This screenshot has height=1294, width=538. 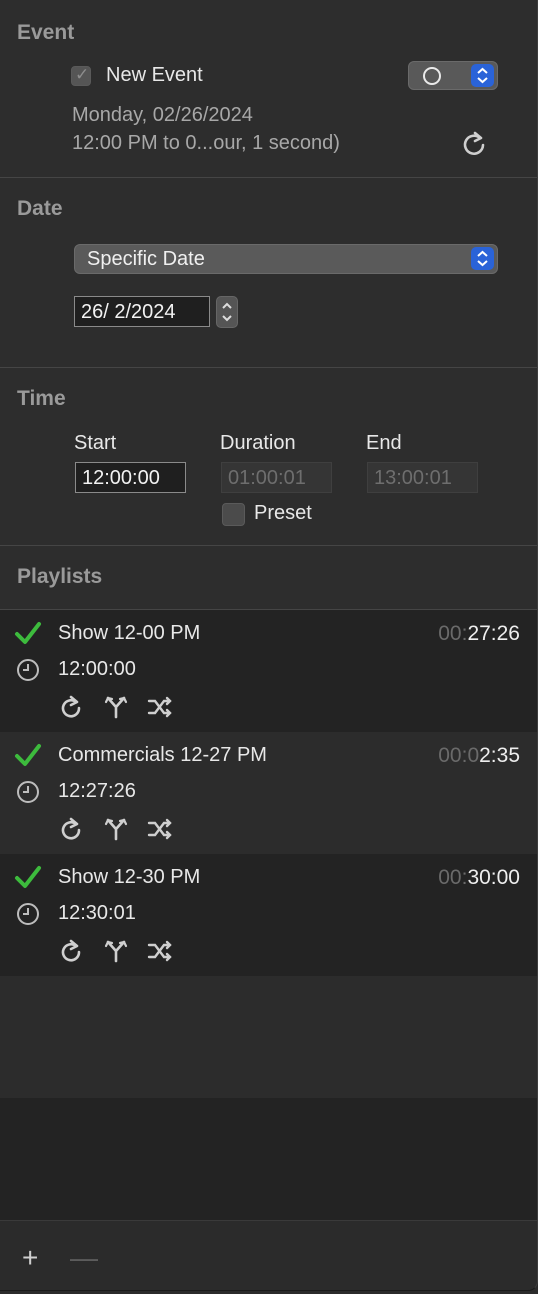 I want to click on duration-label: Duration, so click(x=258, y=443).